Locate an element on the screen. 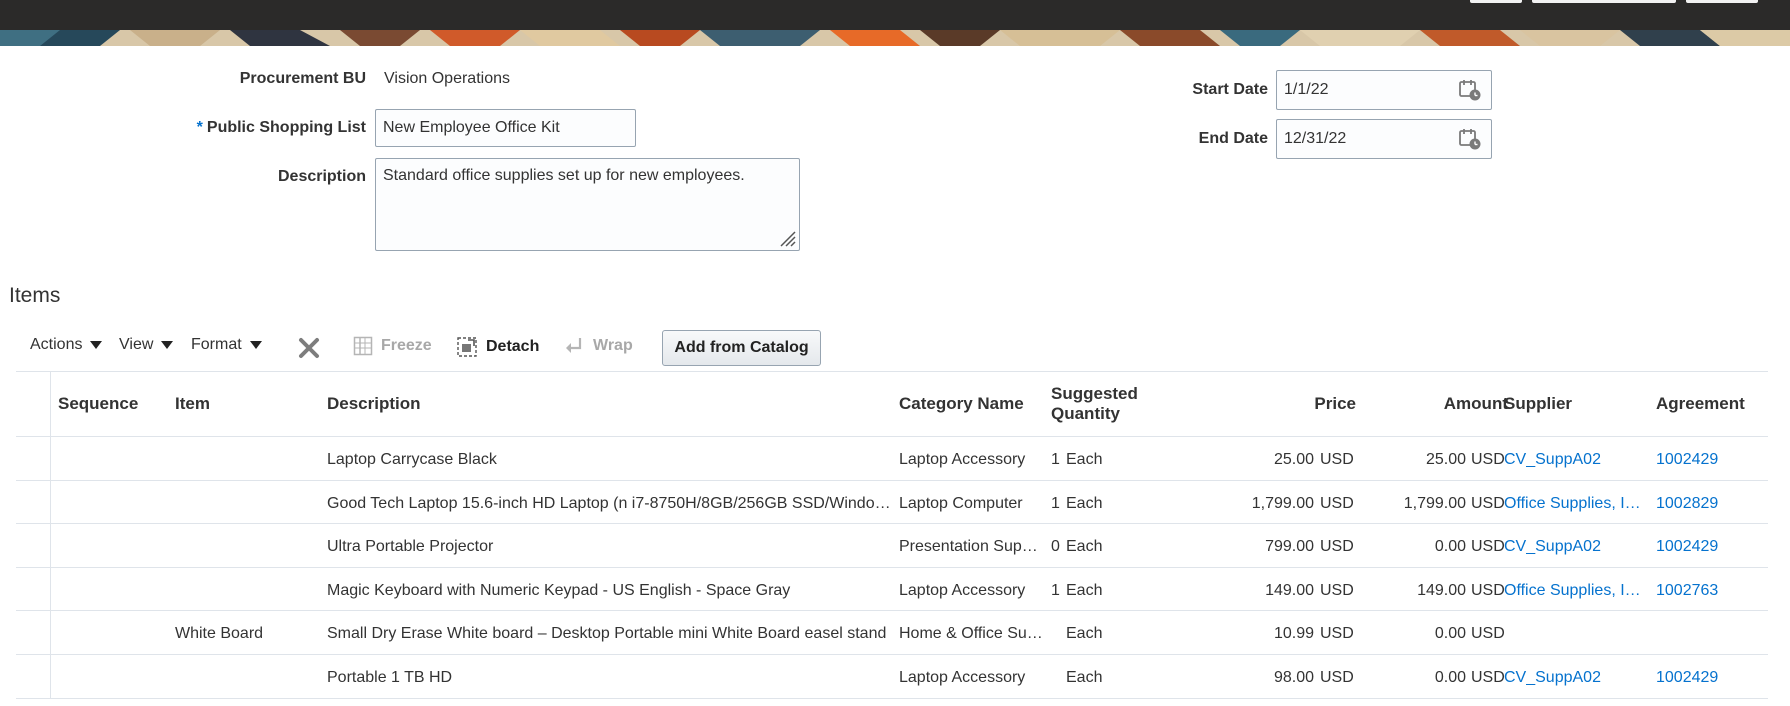  view-menu: View is located at coordinates (146, 345).